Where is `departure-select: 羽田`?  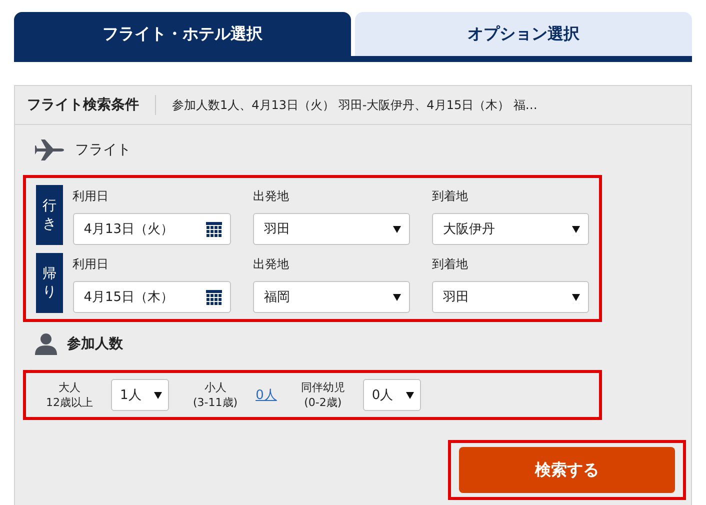 departure-select: 羽田 is located at coordinates (331, 229).